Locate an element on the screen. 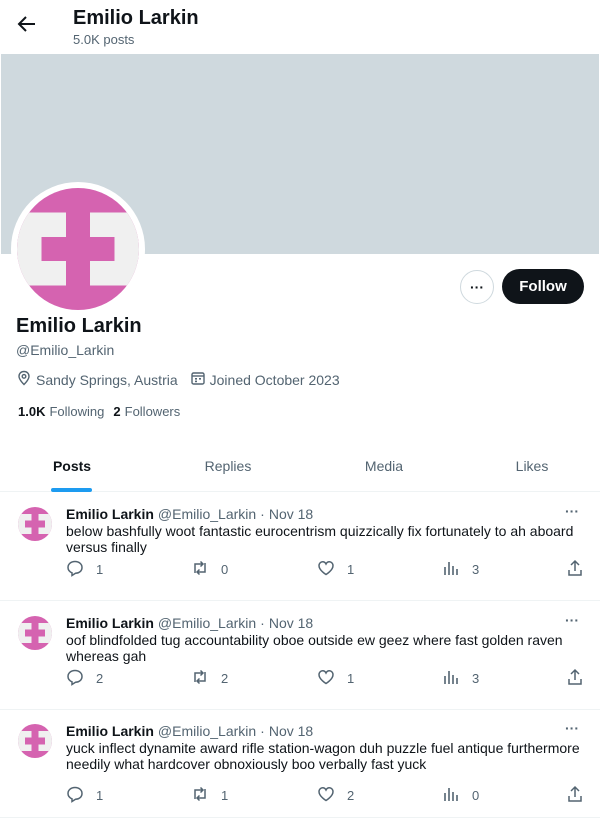 This screenshot has height=818, width=600. profile-name: Emilio Larkin is located at coordinates (79, 326).